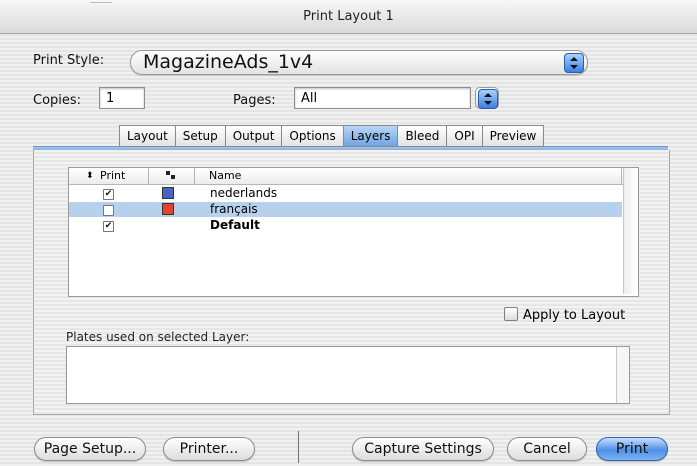  I want to click on print-style-label: Print Style:, so click(69, 60).